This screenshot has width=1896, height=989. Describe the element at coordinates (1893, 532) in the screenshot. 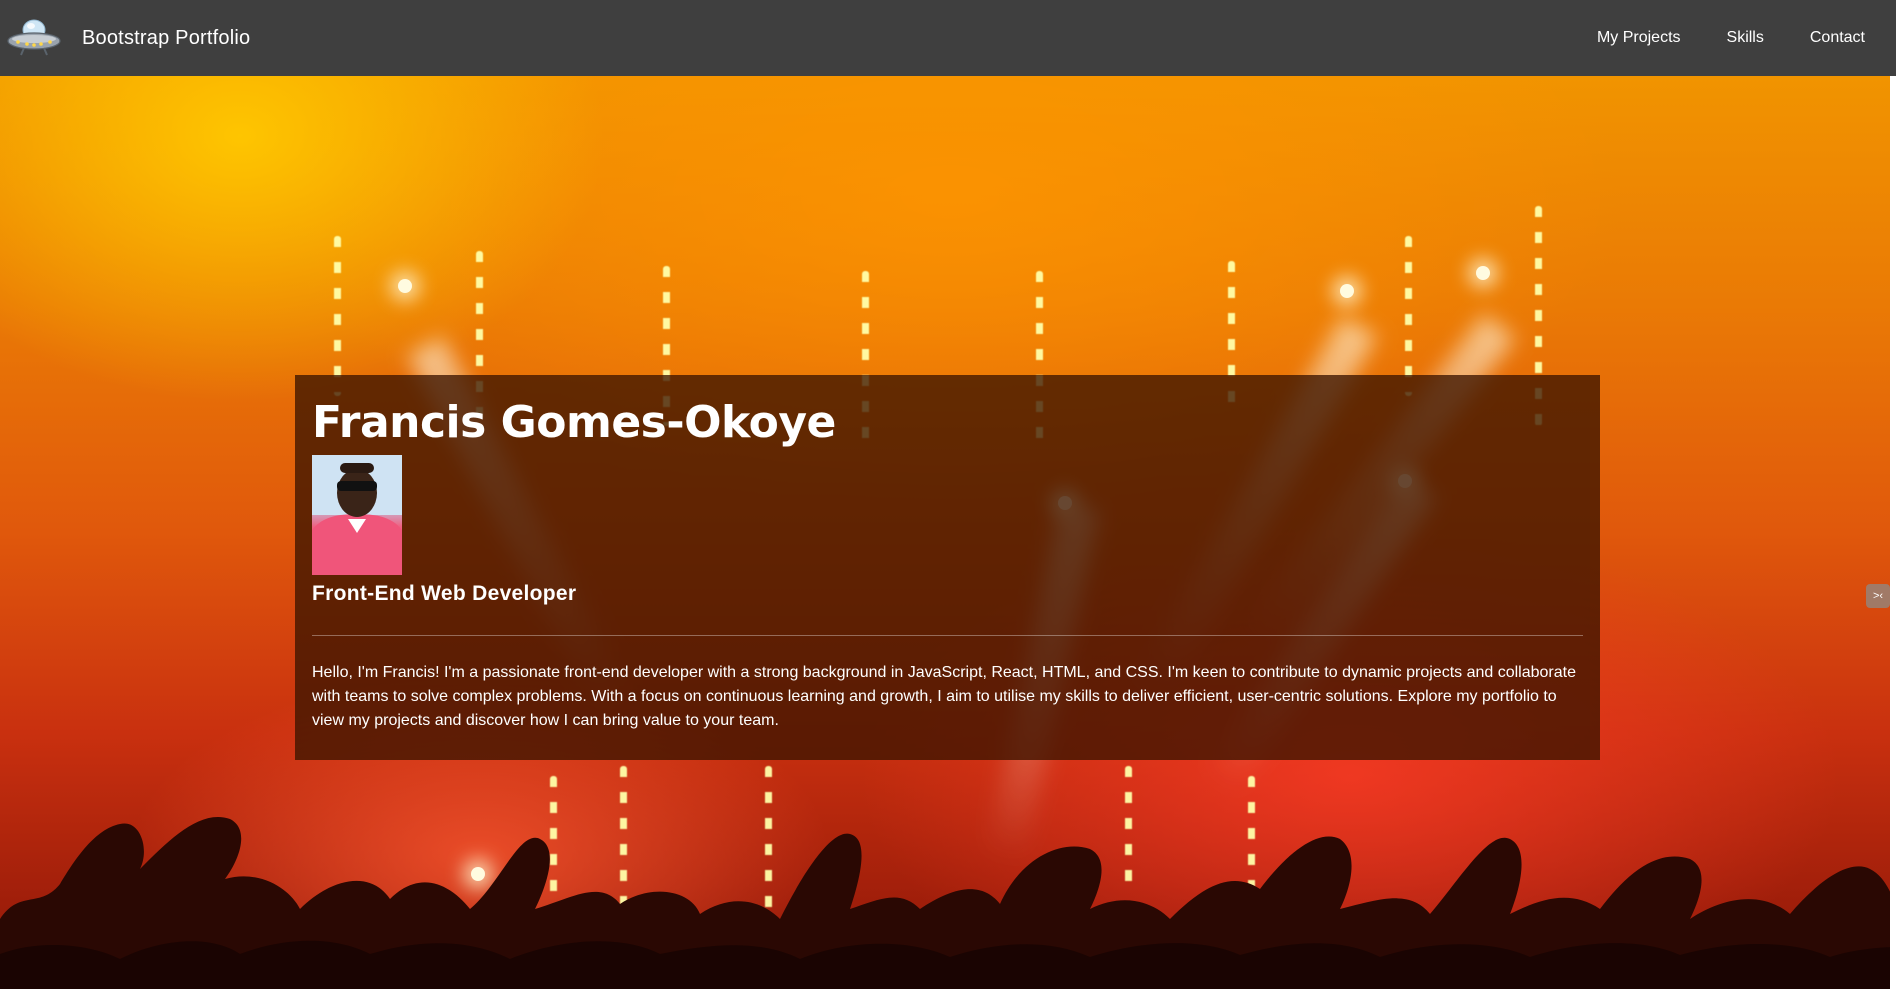

I see `page-edge` at that location.